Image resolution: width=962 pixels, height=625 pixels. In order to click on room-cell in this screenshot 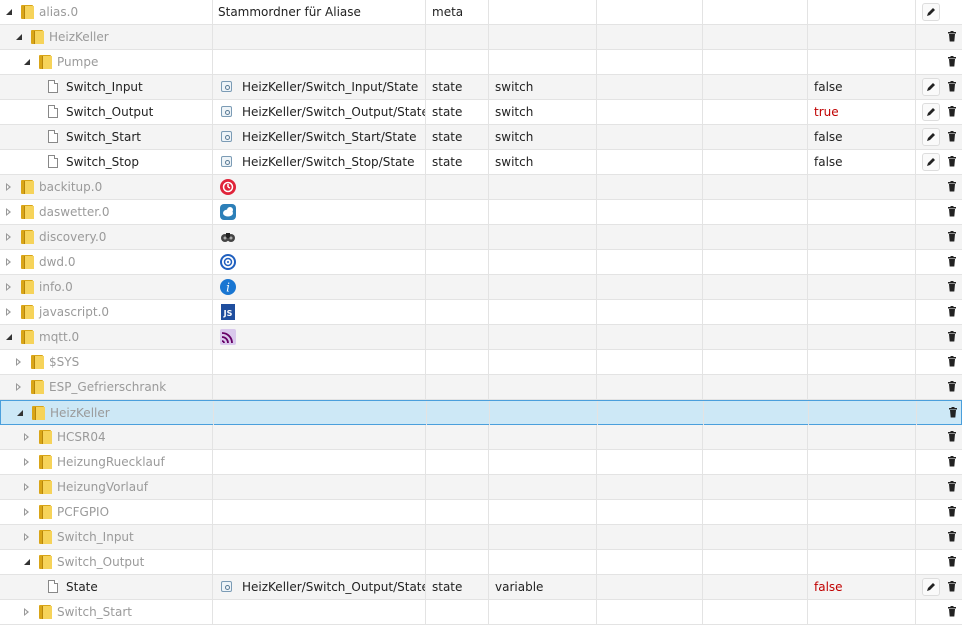, I will do `click(650, 37)`.